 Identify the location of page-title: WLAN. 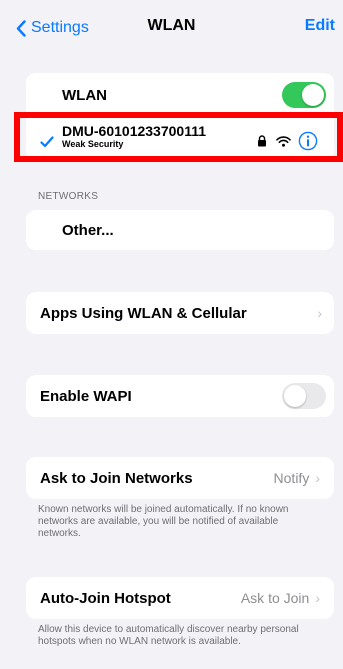
(171, 25).